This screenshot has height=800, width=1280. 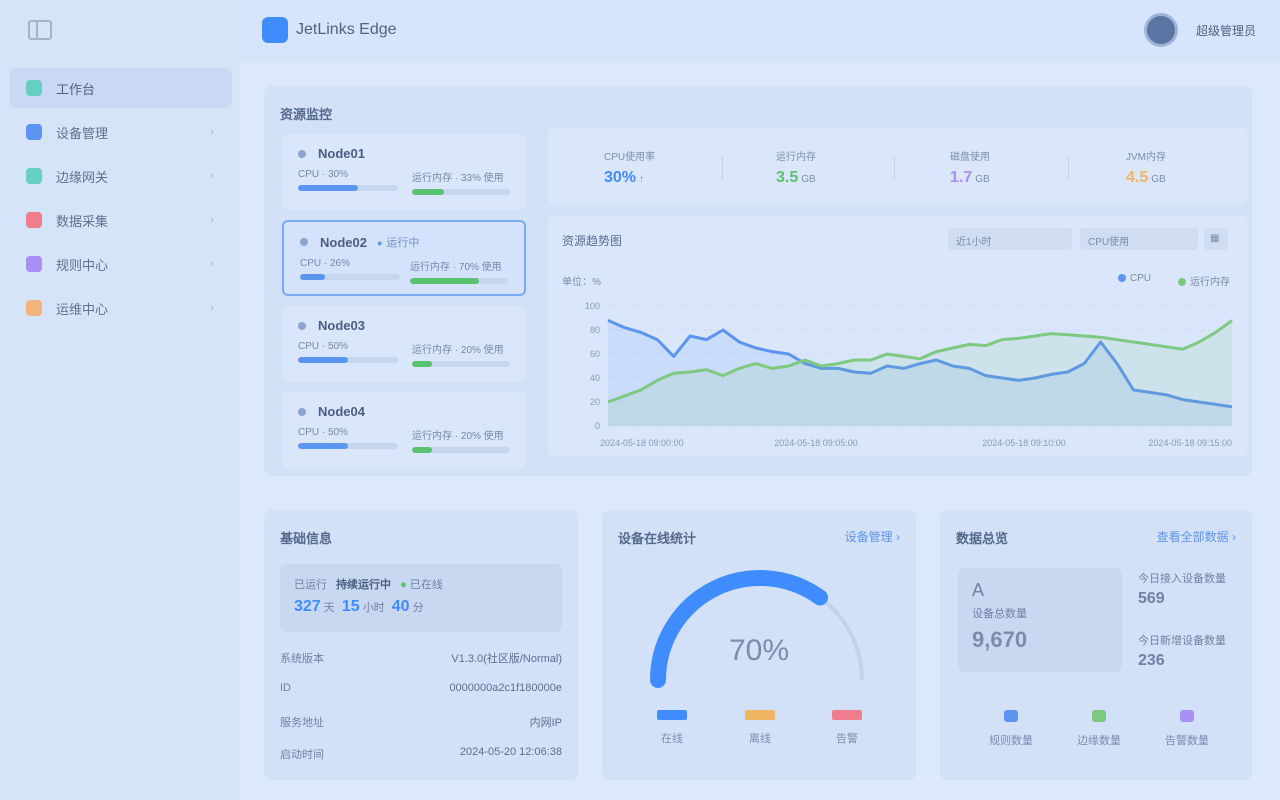 I want to click on x-tick-label: 2024-05-18 09:10:00, so click(x=1024, y=443).